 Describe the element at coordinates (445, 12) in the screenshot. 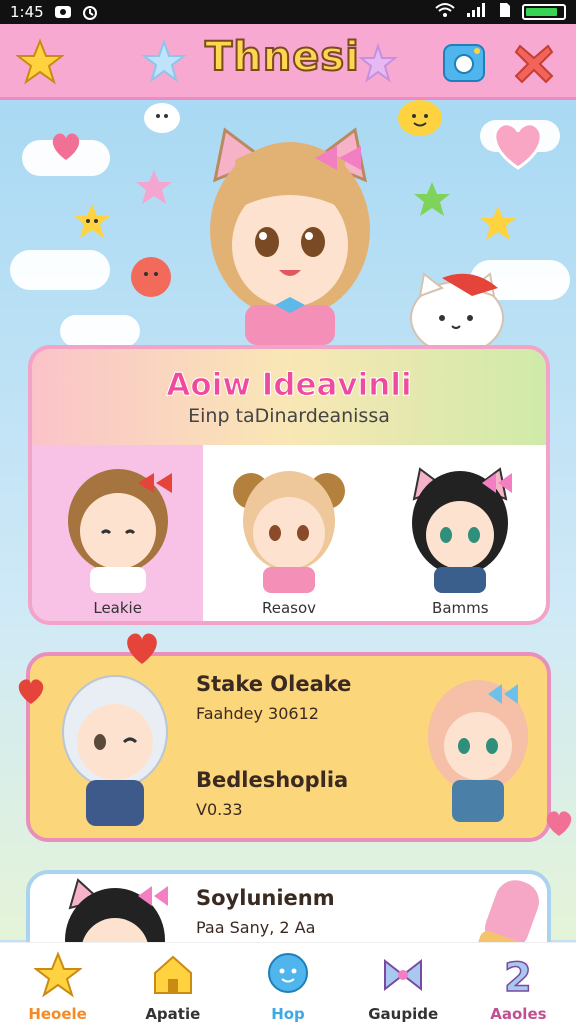

I see `wifi-icon` at that location.